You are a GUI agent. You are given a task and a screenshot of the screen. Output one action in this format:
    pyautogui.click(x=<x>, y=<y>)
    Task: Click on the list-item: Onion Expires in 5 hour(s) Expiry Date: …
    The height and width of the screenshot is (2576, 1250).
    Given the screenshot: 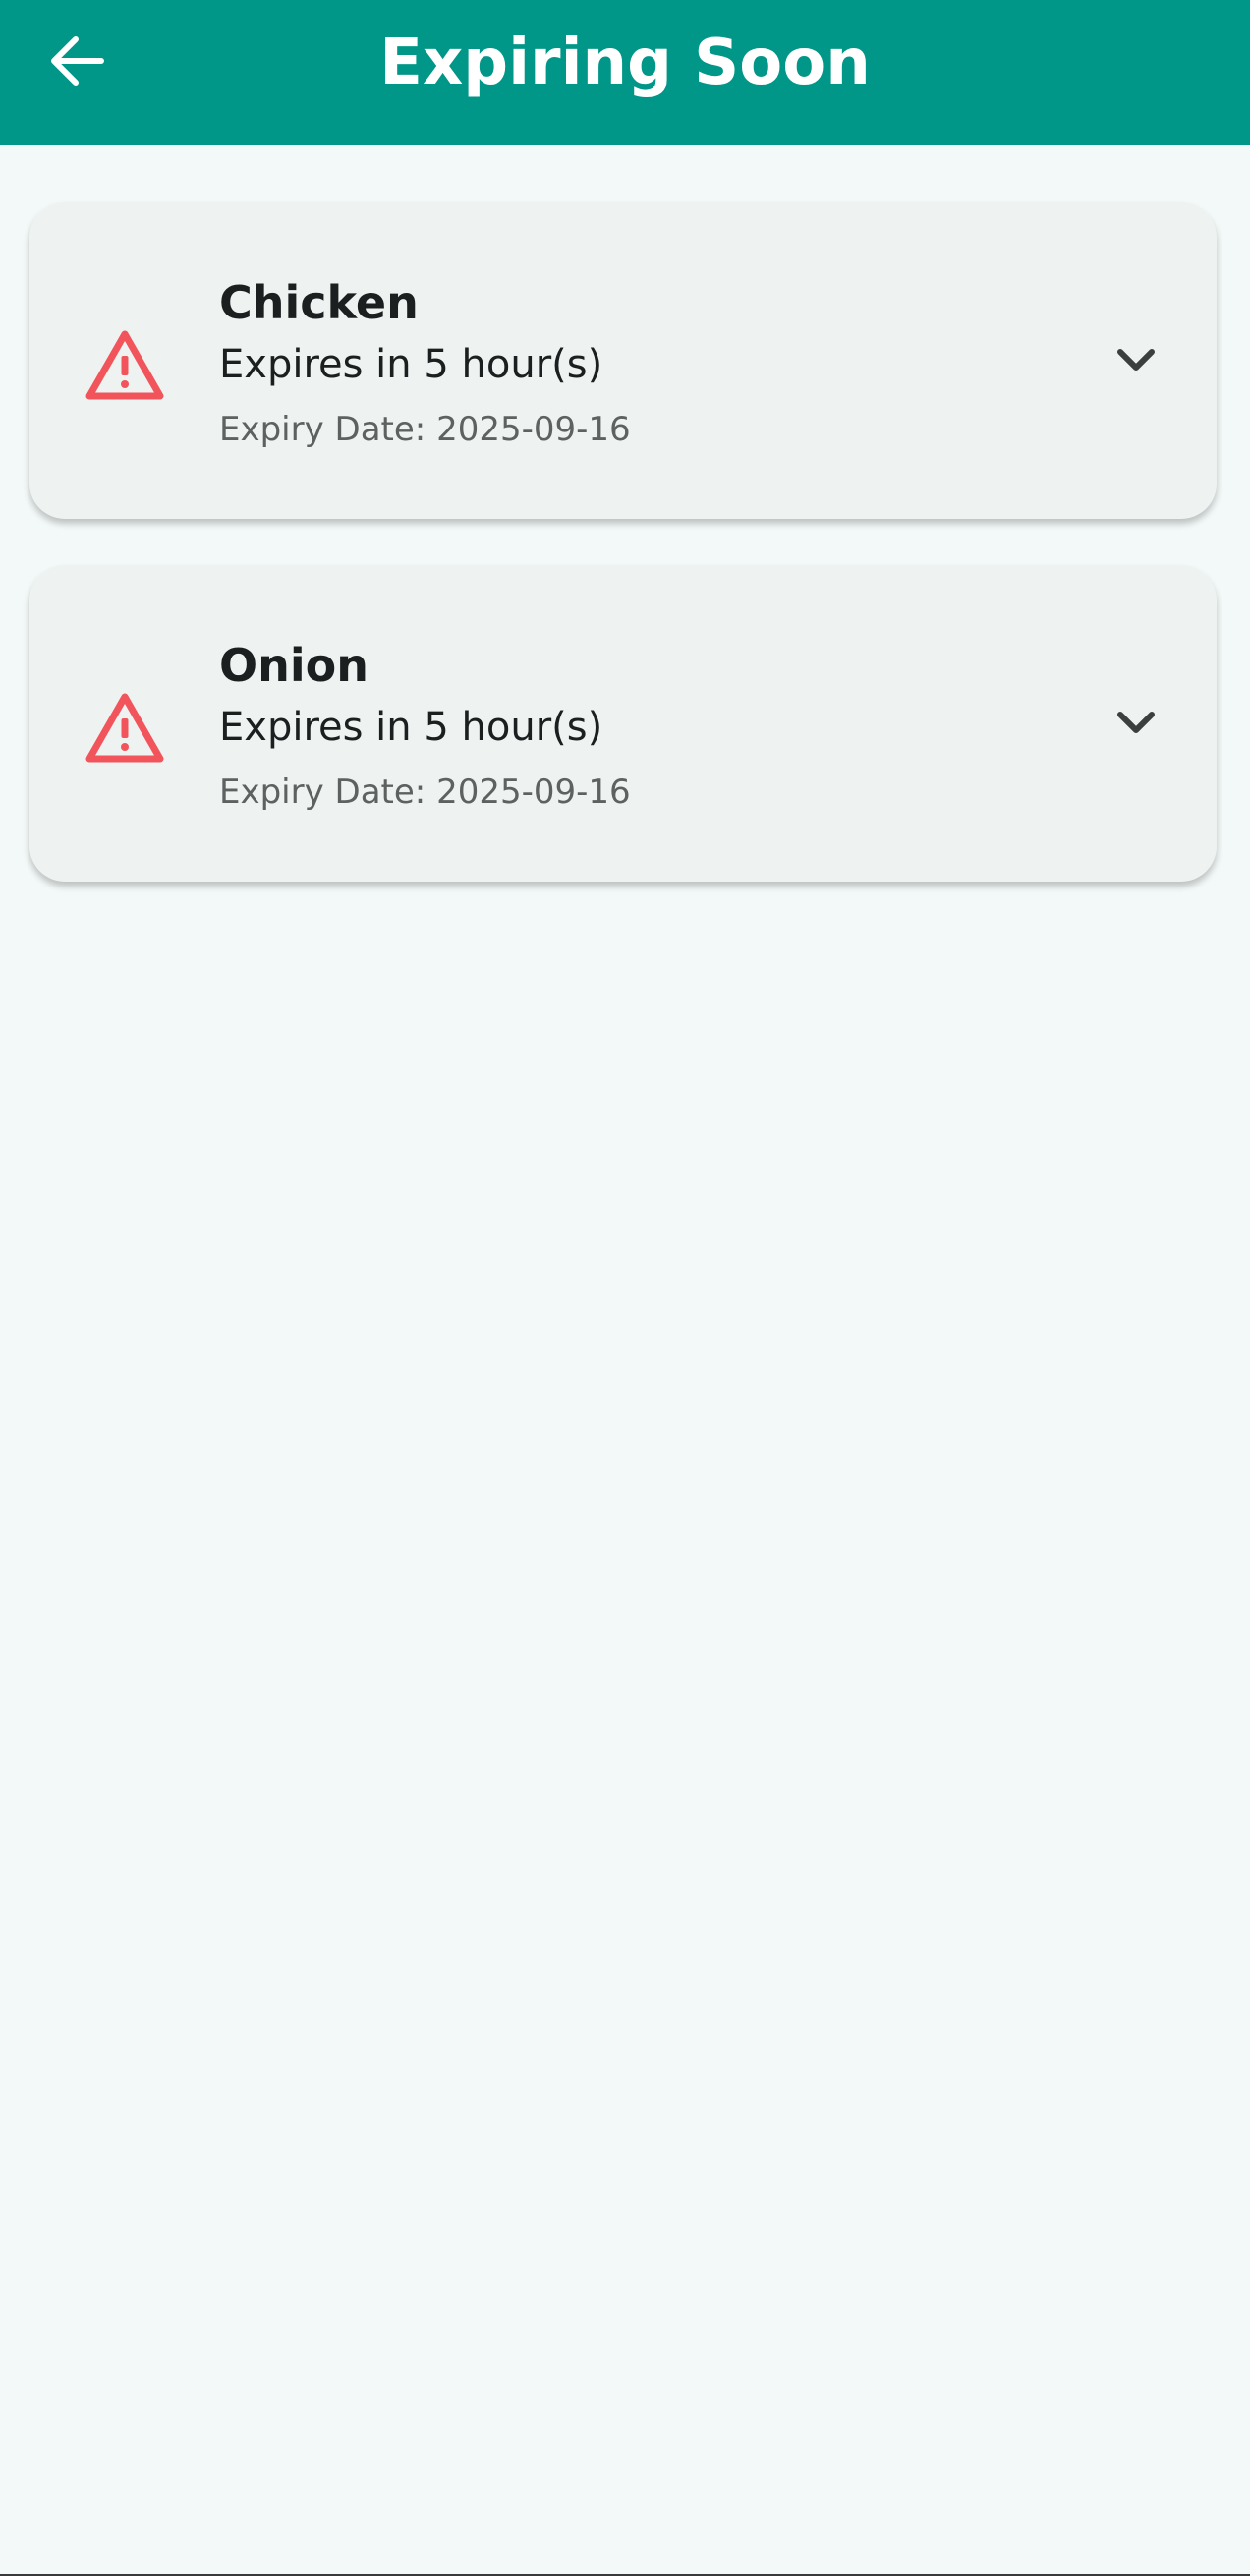 What is the action you would take?
    pyautogui.click(x=623, y=723)
    